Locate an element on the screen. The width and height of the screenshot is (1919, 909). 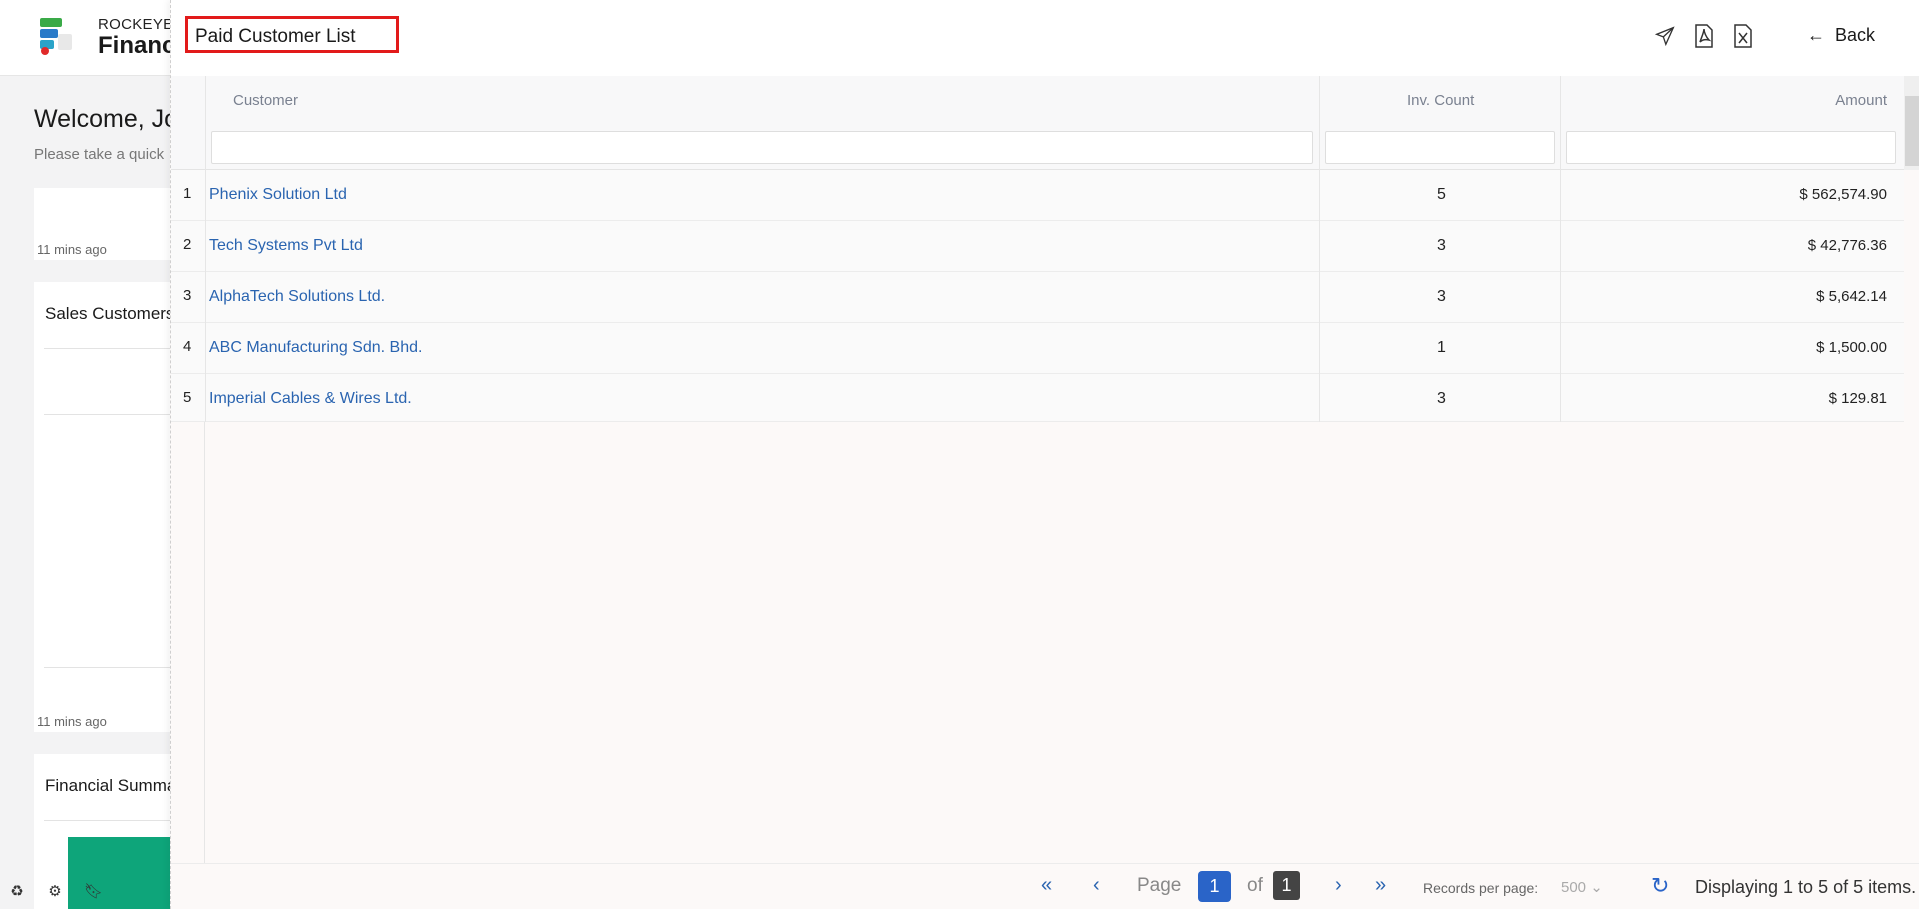
first-page-icon: « is located at coordinates (1046, 885).